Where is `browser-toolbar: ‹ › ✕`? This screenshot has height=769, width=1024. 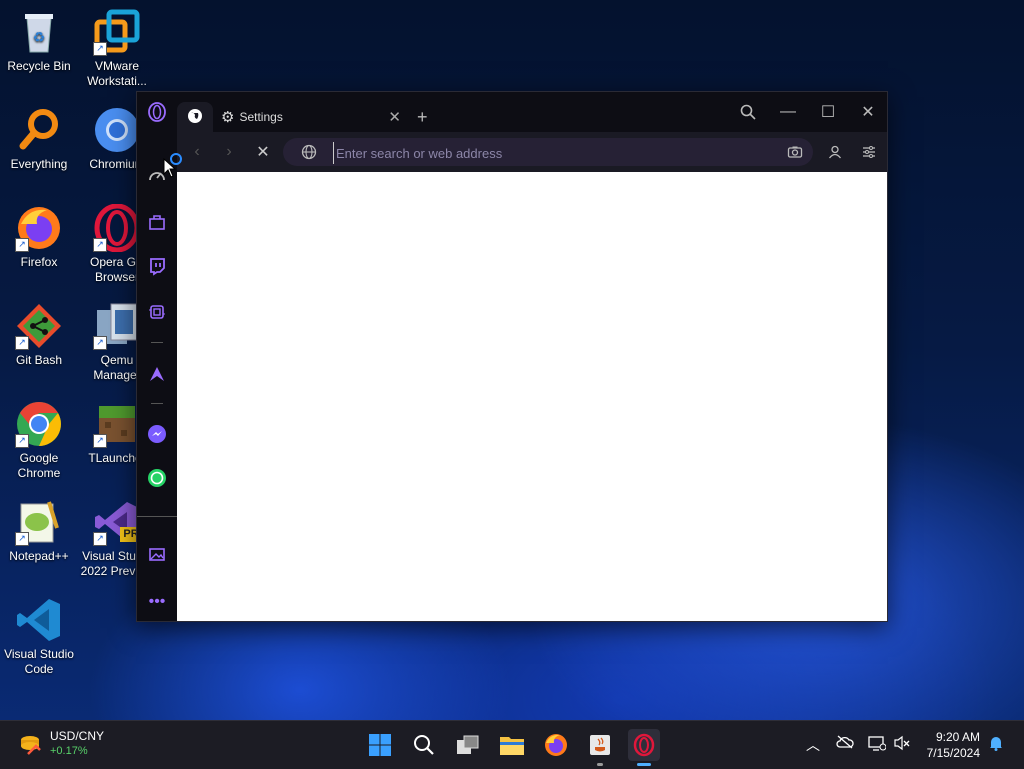 browser-toolbar: ‹ › ✕ is located at coordinates (532, 152).